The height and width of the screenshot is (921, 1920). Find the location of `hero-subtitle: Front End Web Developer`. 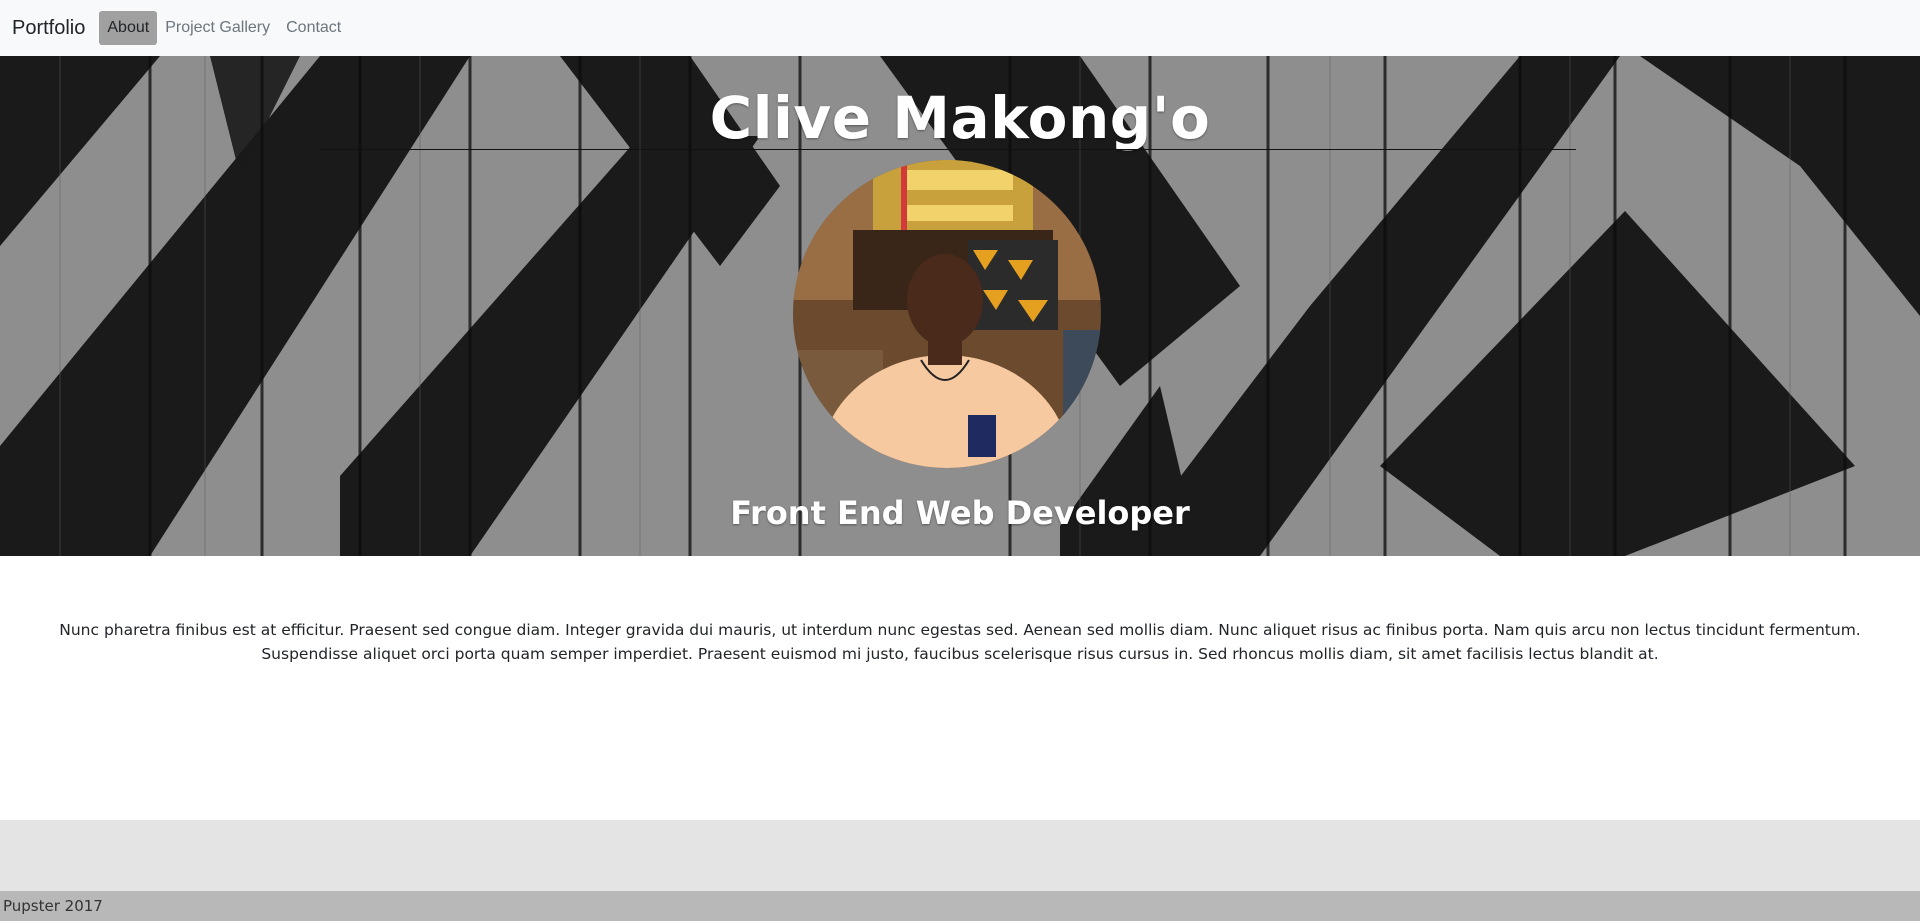

hero-subtitle: Front End Web Developer is located at coordinates (960, 513).